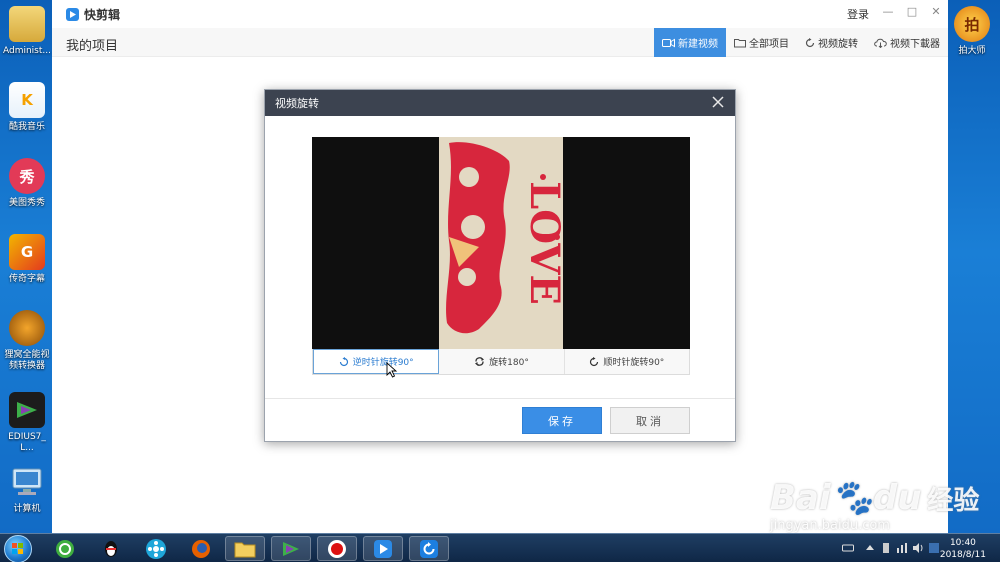  What do you see at coordinates (888, 12) in the screenshot?
I see `minimize-button: —` at bounding box center [888, 12].